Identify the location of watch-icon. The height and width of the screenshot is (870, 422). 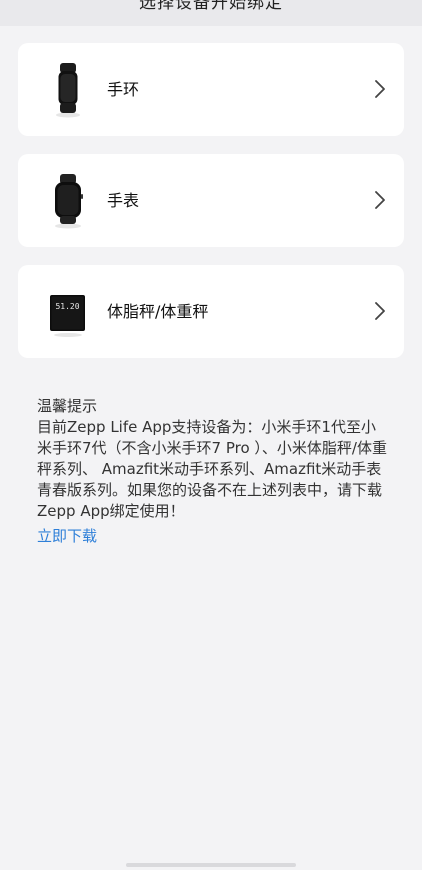
(69, 201).